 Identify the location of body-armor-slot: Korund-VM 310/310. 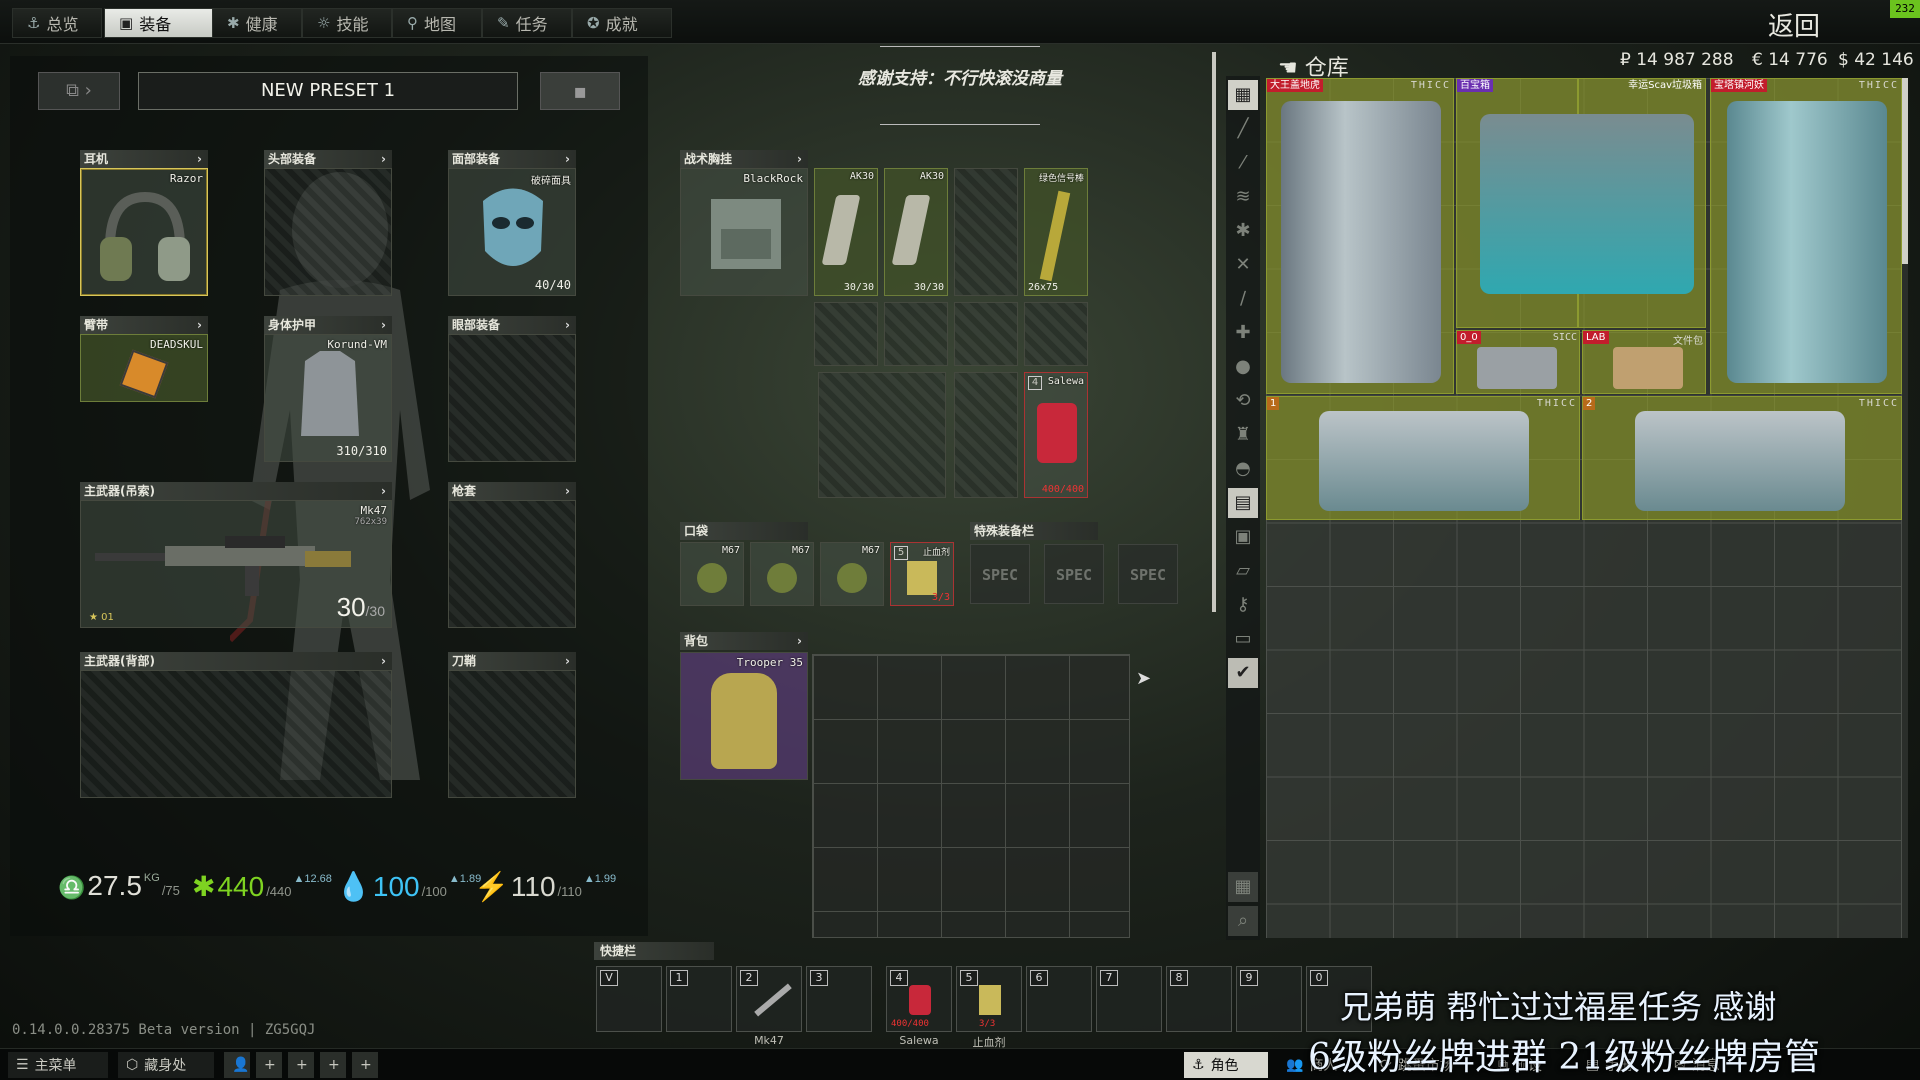
(328, 398).